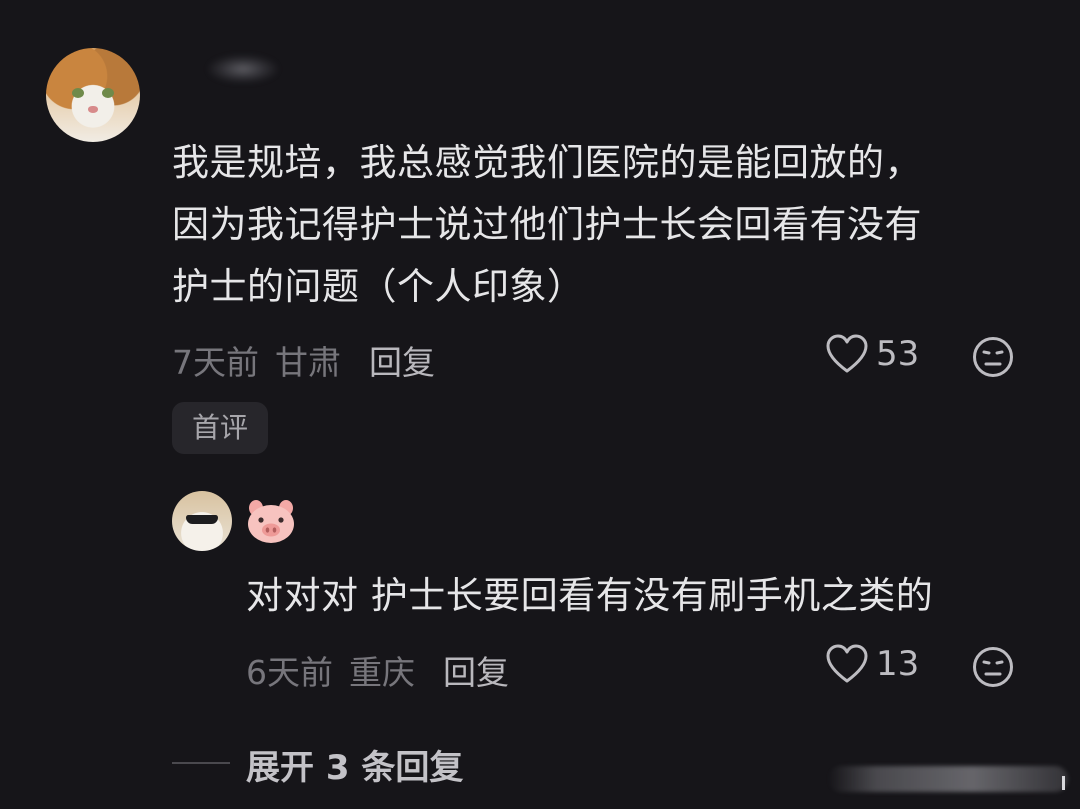  I want to click on comment-meta: 7天前 甘肃 回复, so click(303, 360).